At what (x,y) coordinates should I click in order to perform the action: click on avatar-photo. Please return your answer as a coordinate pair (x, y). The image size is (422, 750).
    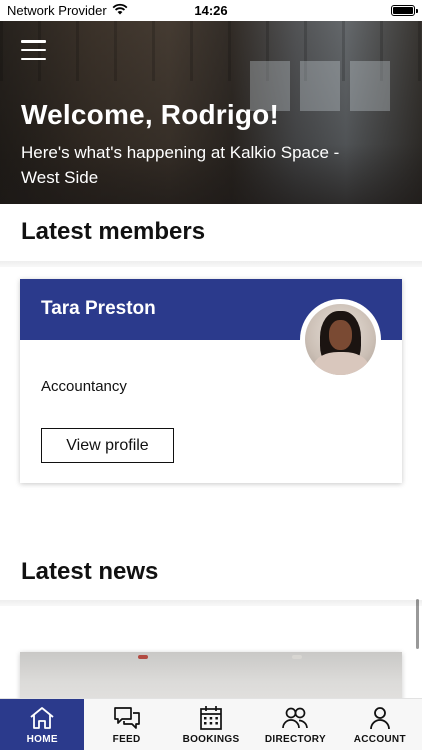
    Looking at the image, I should click on (340, 339).